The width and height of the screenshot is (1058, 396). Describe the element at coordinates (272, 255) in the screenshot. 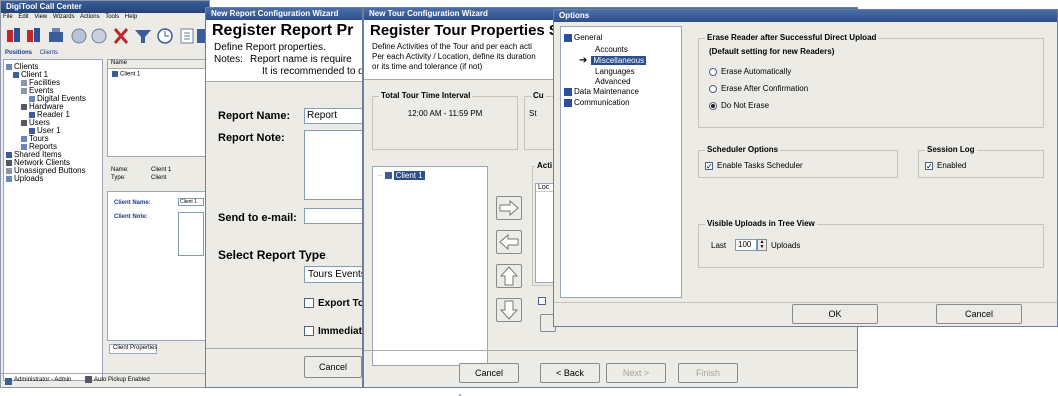

I see `select-report-type-label: Select Report Type` at that location.